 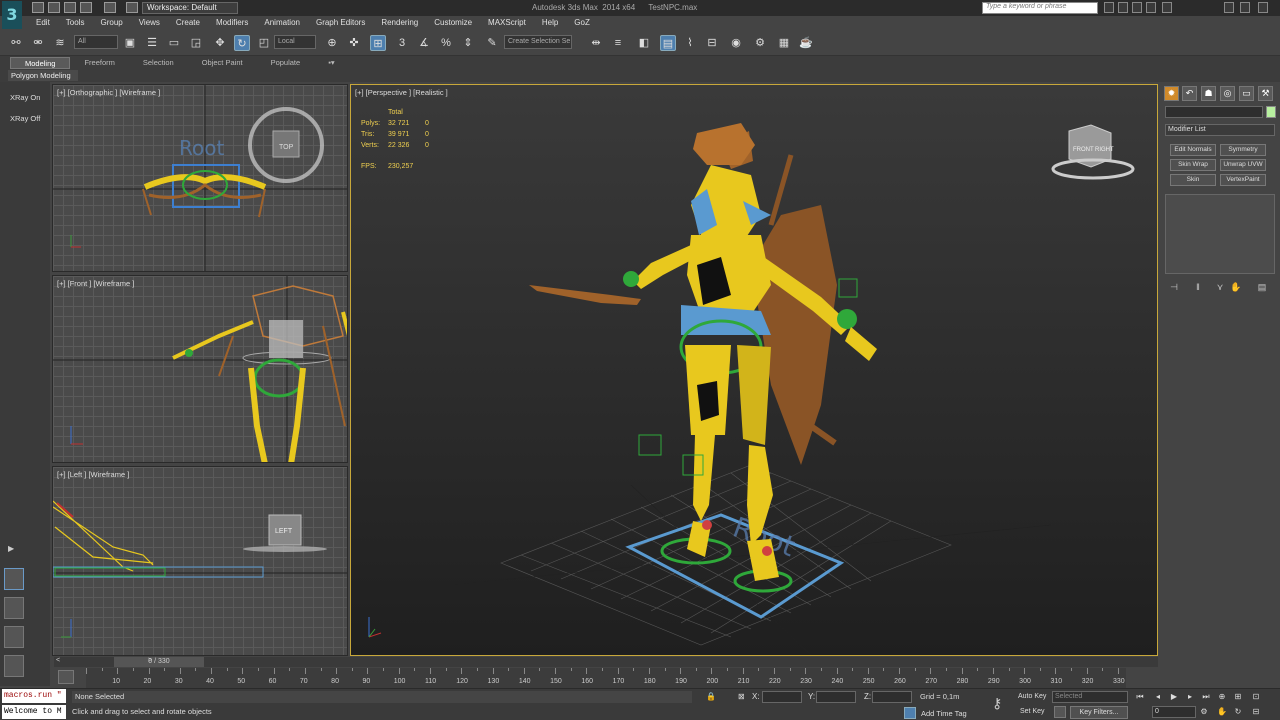 What do you see at coordinates (1222, 712) in the screenshot?
I see `pan-view-icon: ✋` at bounding box center [1222, 712].